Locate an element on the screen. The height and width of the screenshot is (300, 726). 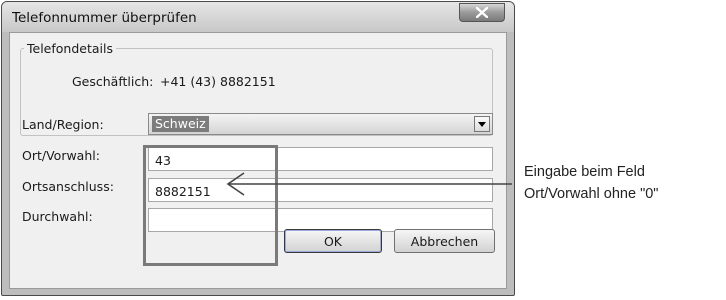
annotation-note: Eingabe beim Feld Ort/Vorwahl ohne "0" is located at coordinates (625, 183).